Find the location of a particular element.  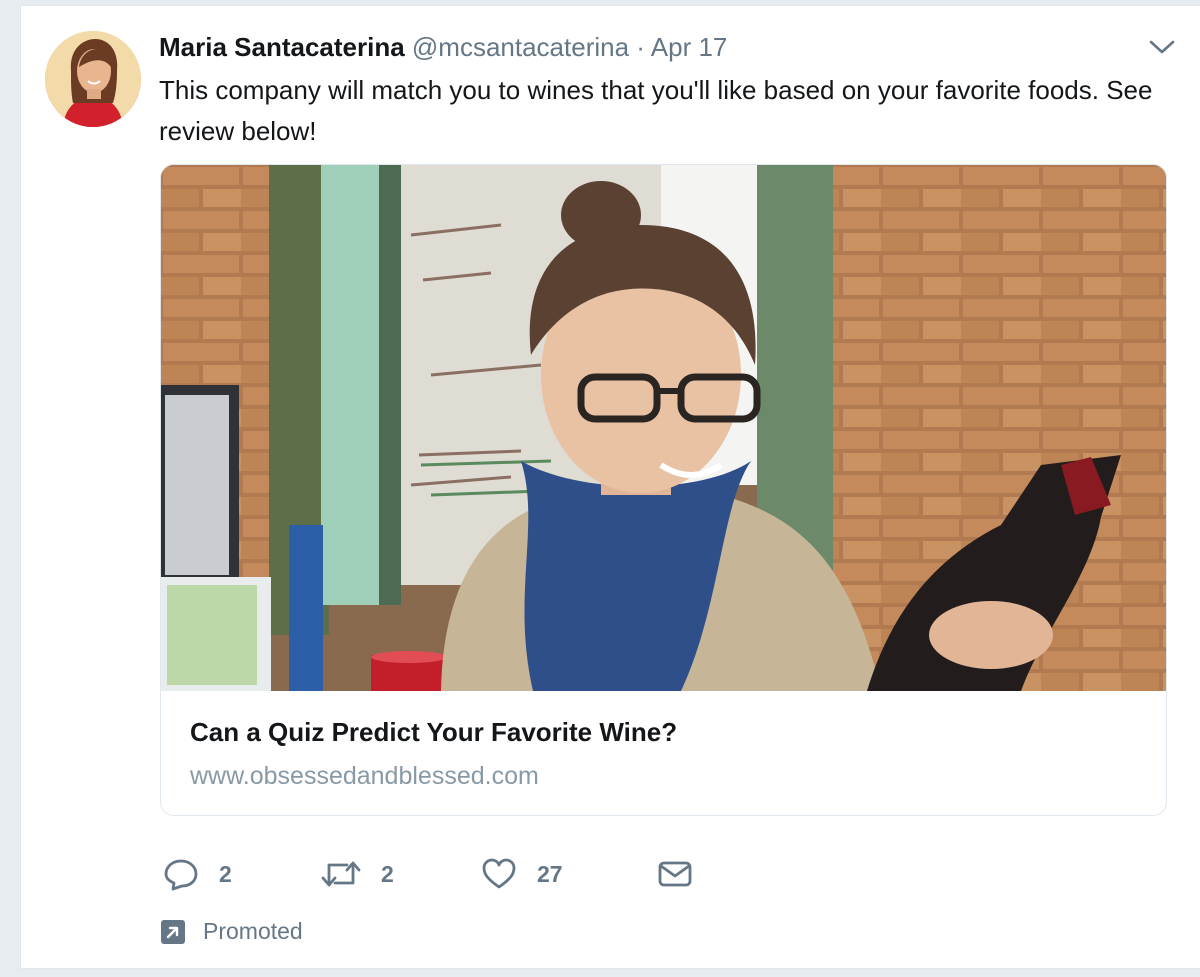

more-options-button is located at coordinates (1162, 47).